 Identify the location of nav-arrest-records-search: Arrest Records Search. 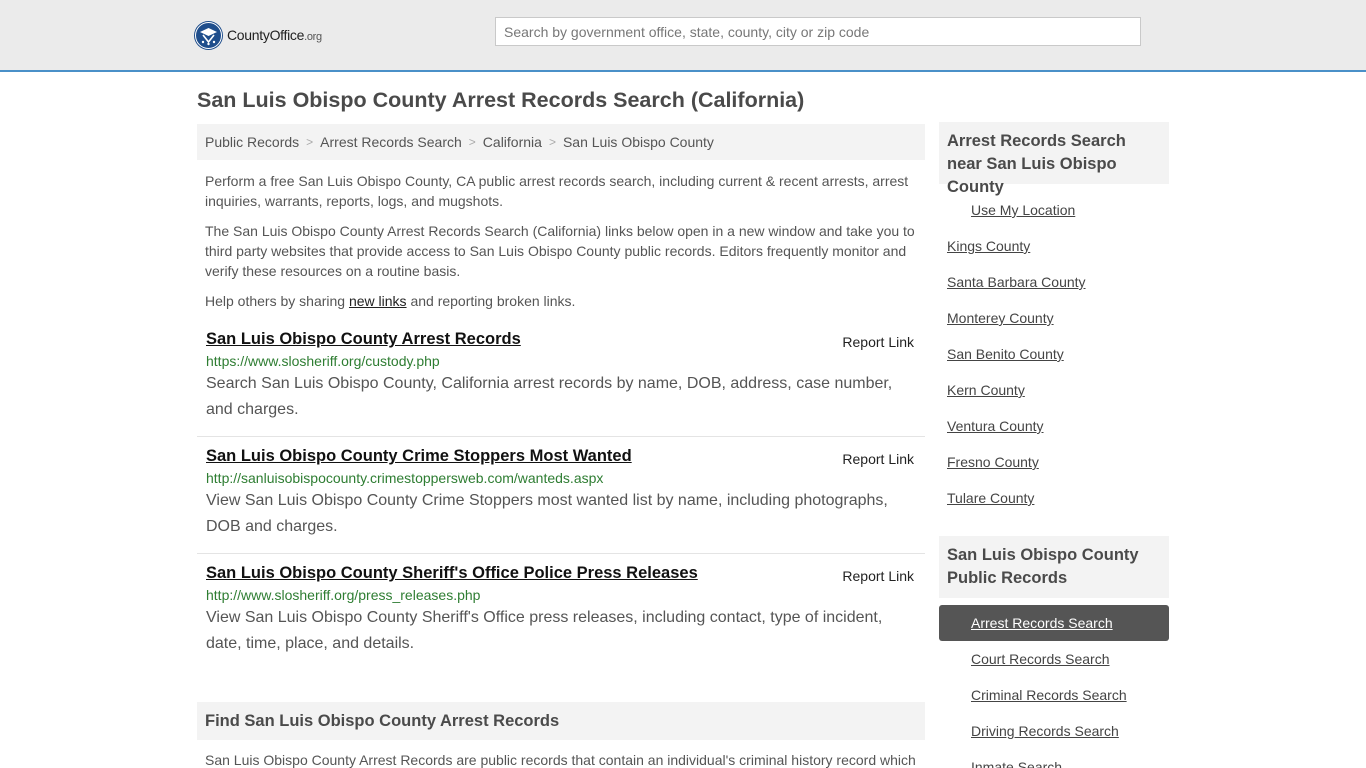
(1042, 623).